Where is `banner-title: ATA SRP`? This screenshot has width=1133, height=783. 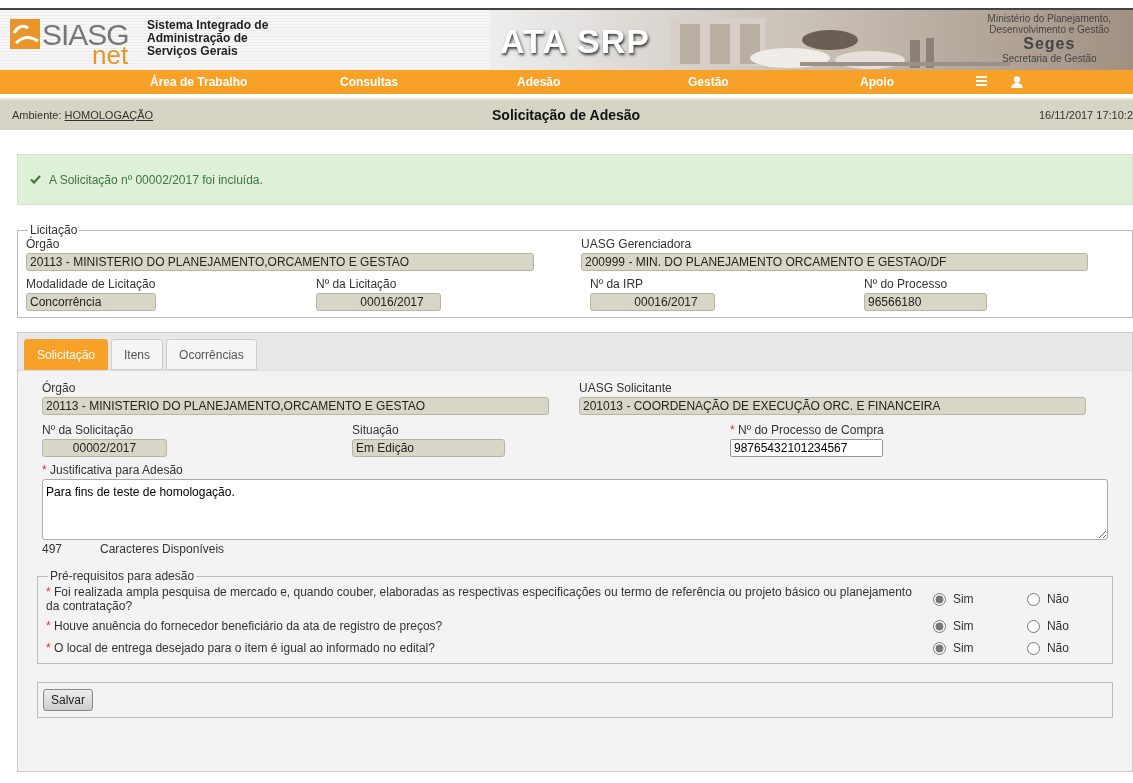
banner-title: ATA SRP is located at coordinates (575, 41).